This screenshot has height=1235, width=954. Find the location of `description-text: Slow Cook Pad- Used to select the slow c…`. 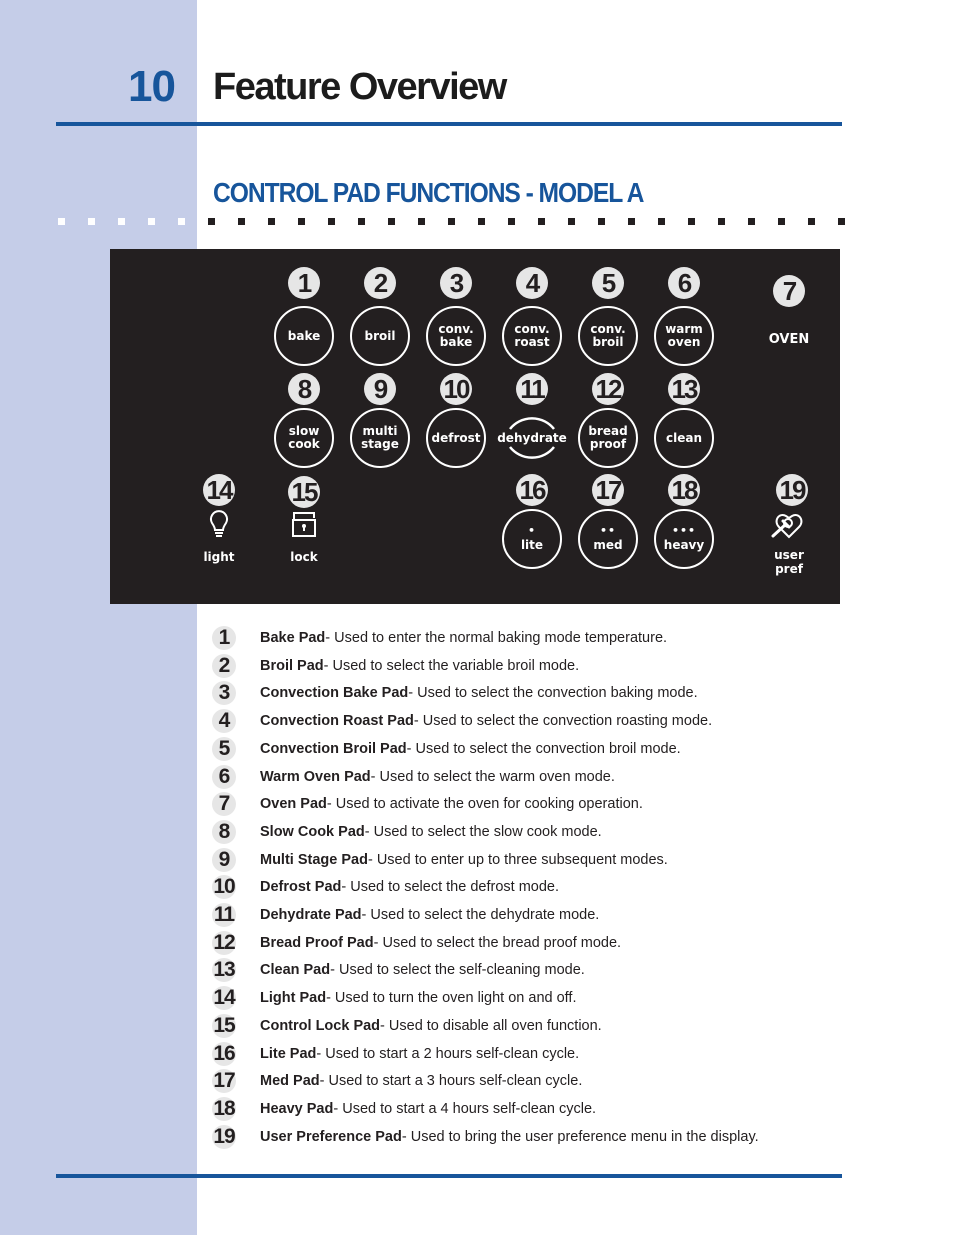

description-text: Slow Cook Pad- Used to select the slow c… is located at coordinates (431, 832).